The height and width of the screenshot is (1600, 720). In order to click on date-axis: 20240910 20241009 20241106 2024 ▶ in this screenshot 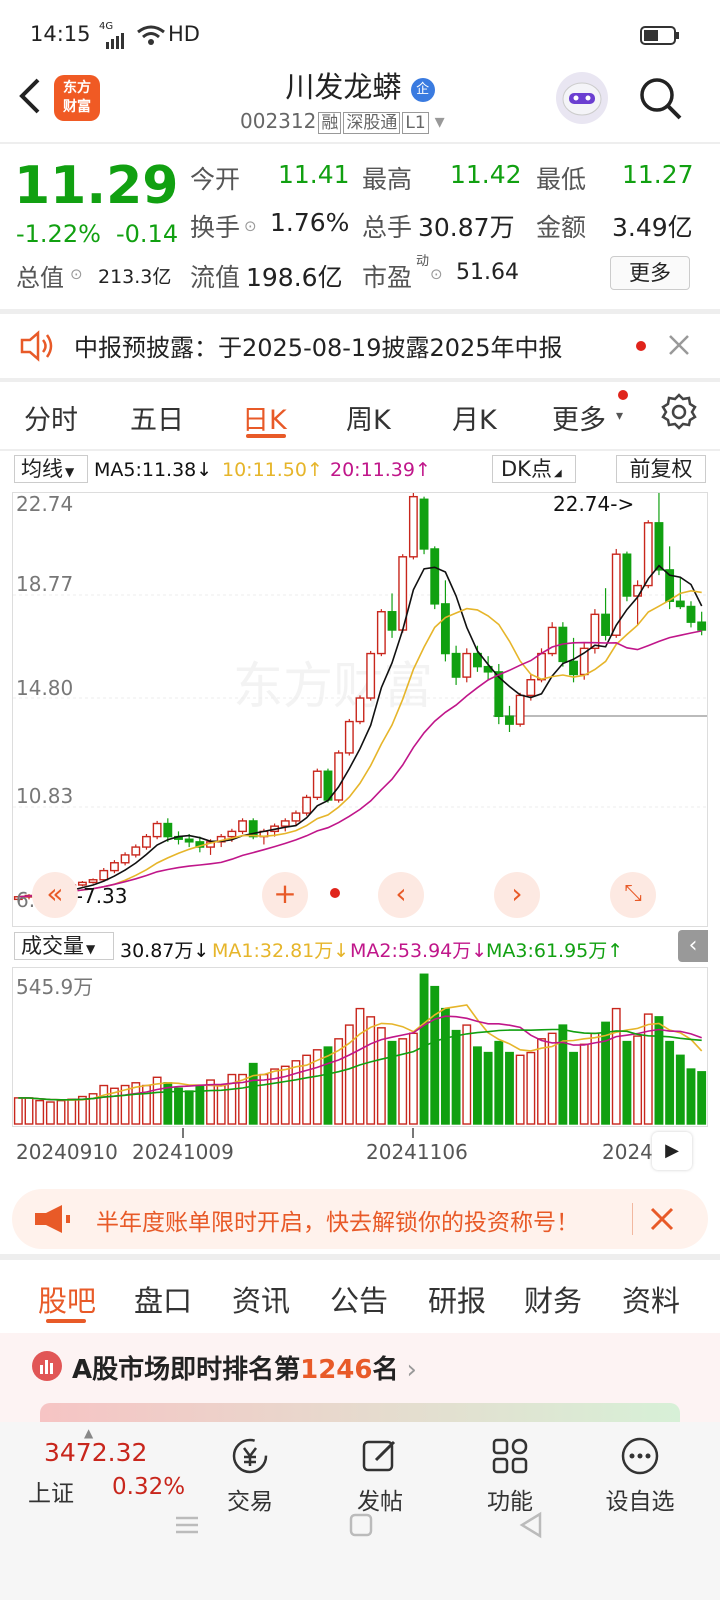, I will do `click(360, 1151)`.